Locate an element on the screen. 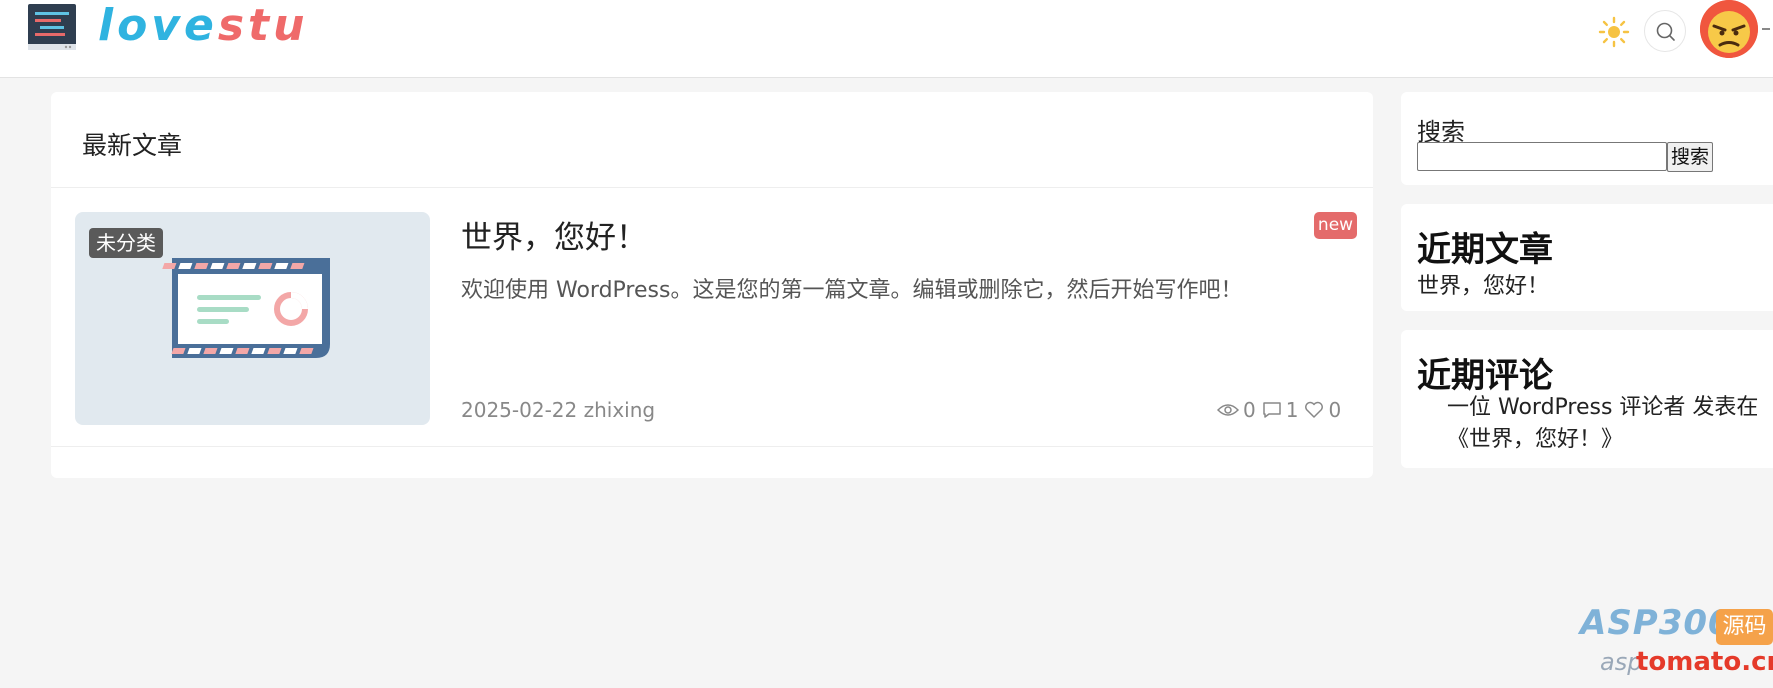  likes-count: 0 is located at coordinates (1335, 410).